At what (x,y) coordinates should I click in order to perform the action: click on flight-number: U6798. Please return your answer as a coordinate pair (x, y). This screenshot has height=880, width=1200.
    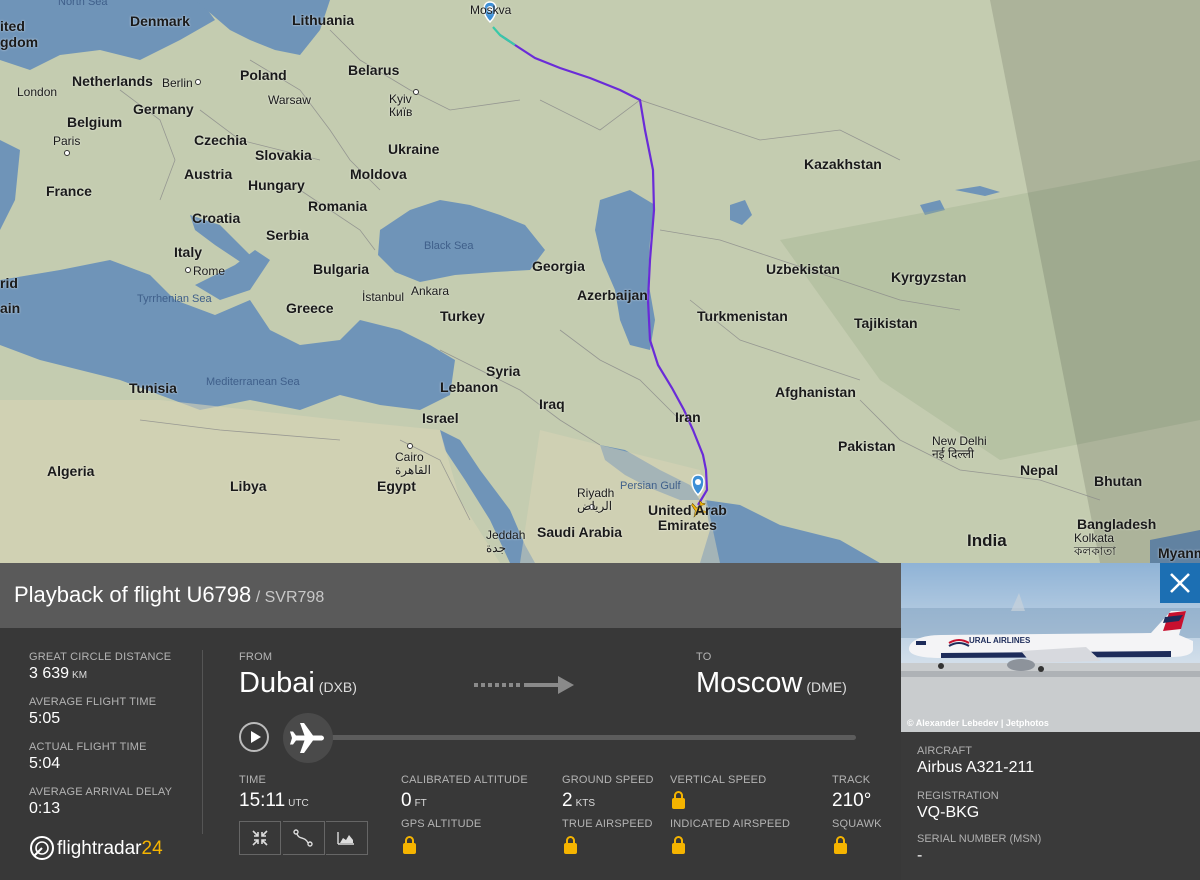
    Looking at the image, I should click on (219, 594).